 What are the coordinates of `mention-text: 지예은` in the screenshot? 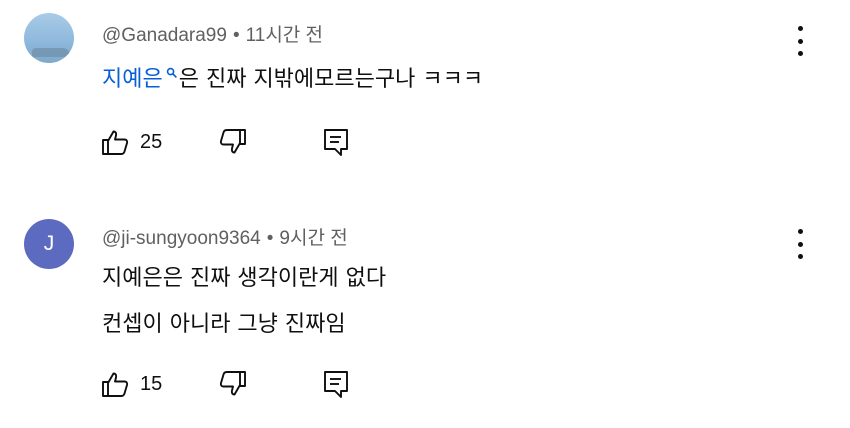 It's located at (132, 79).